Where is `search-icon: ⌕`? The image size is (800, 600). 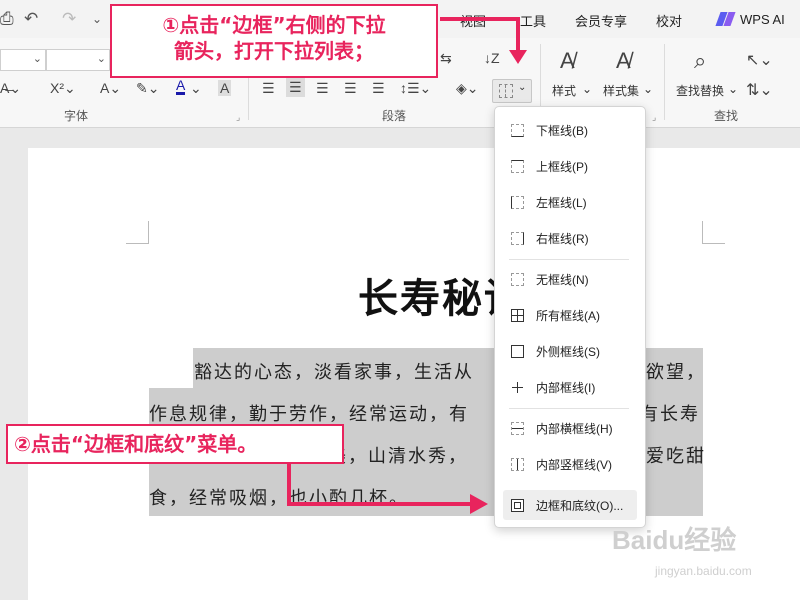
search-icon: ⌕ is located at coordinates (700, 61).